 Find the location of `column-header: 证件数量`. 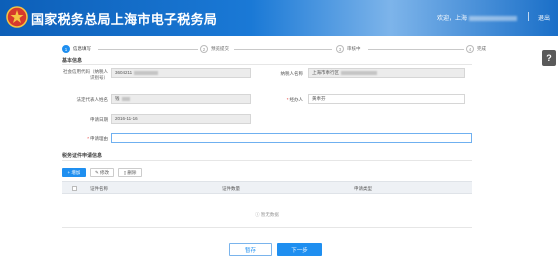

column-header: 证件数量 is located at coordinates (231, 188).